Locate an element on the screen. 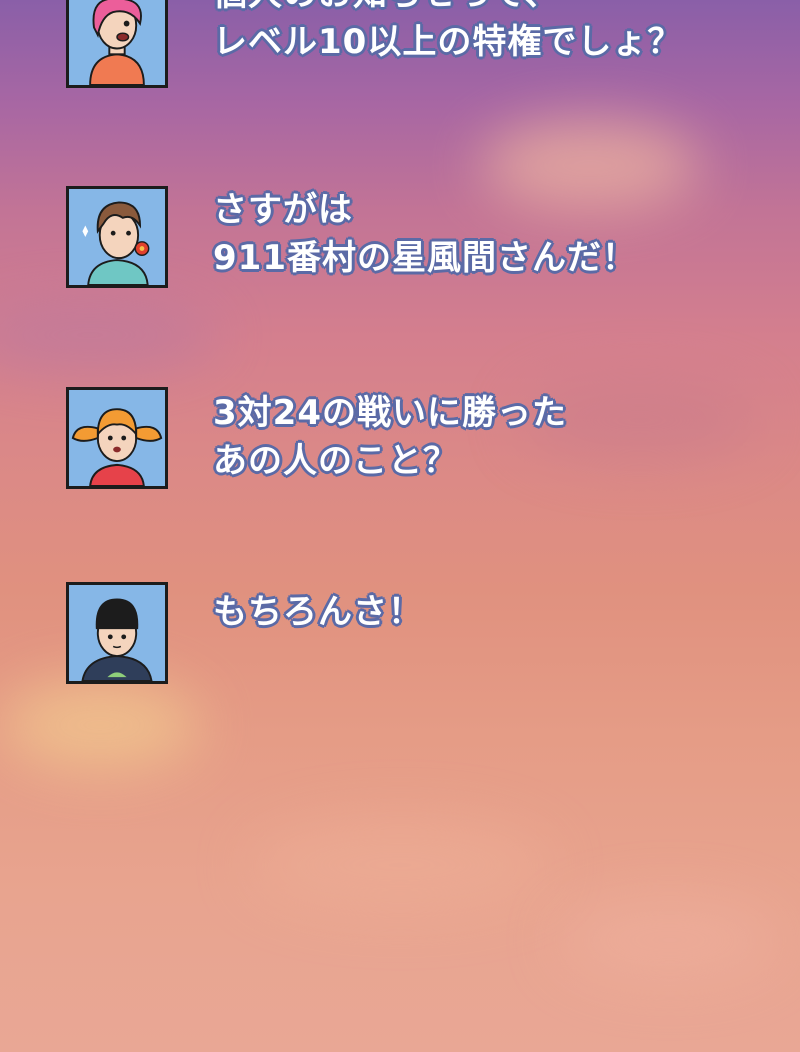 Image resolution: width=800 pixels, height=1052 pixels. chat-message: 個人のお知らせって、 レベル10以上の特権でしょ？ is located at coordinates (426, 48).